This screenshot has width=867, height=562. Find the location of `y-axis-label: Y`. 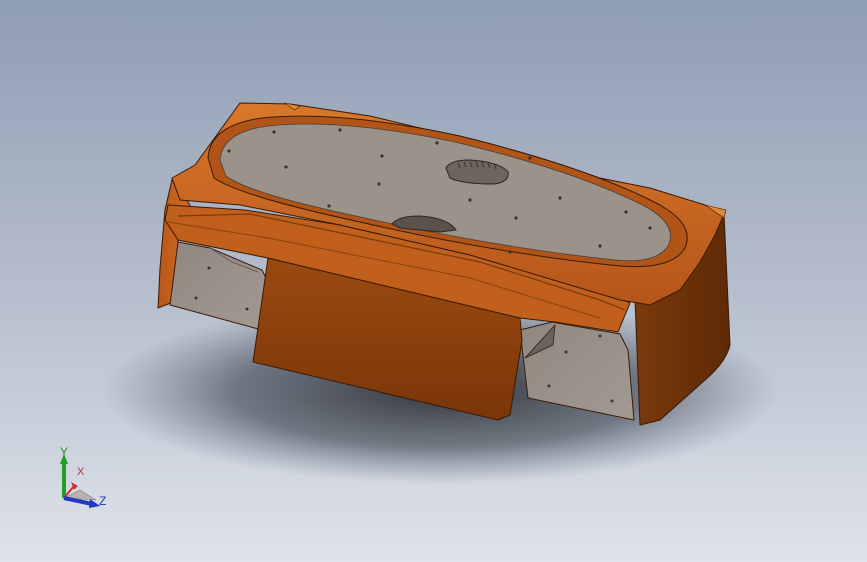

y-axis-label: Y is located at coordinates (64, 452).